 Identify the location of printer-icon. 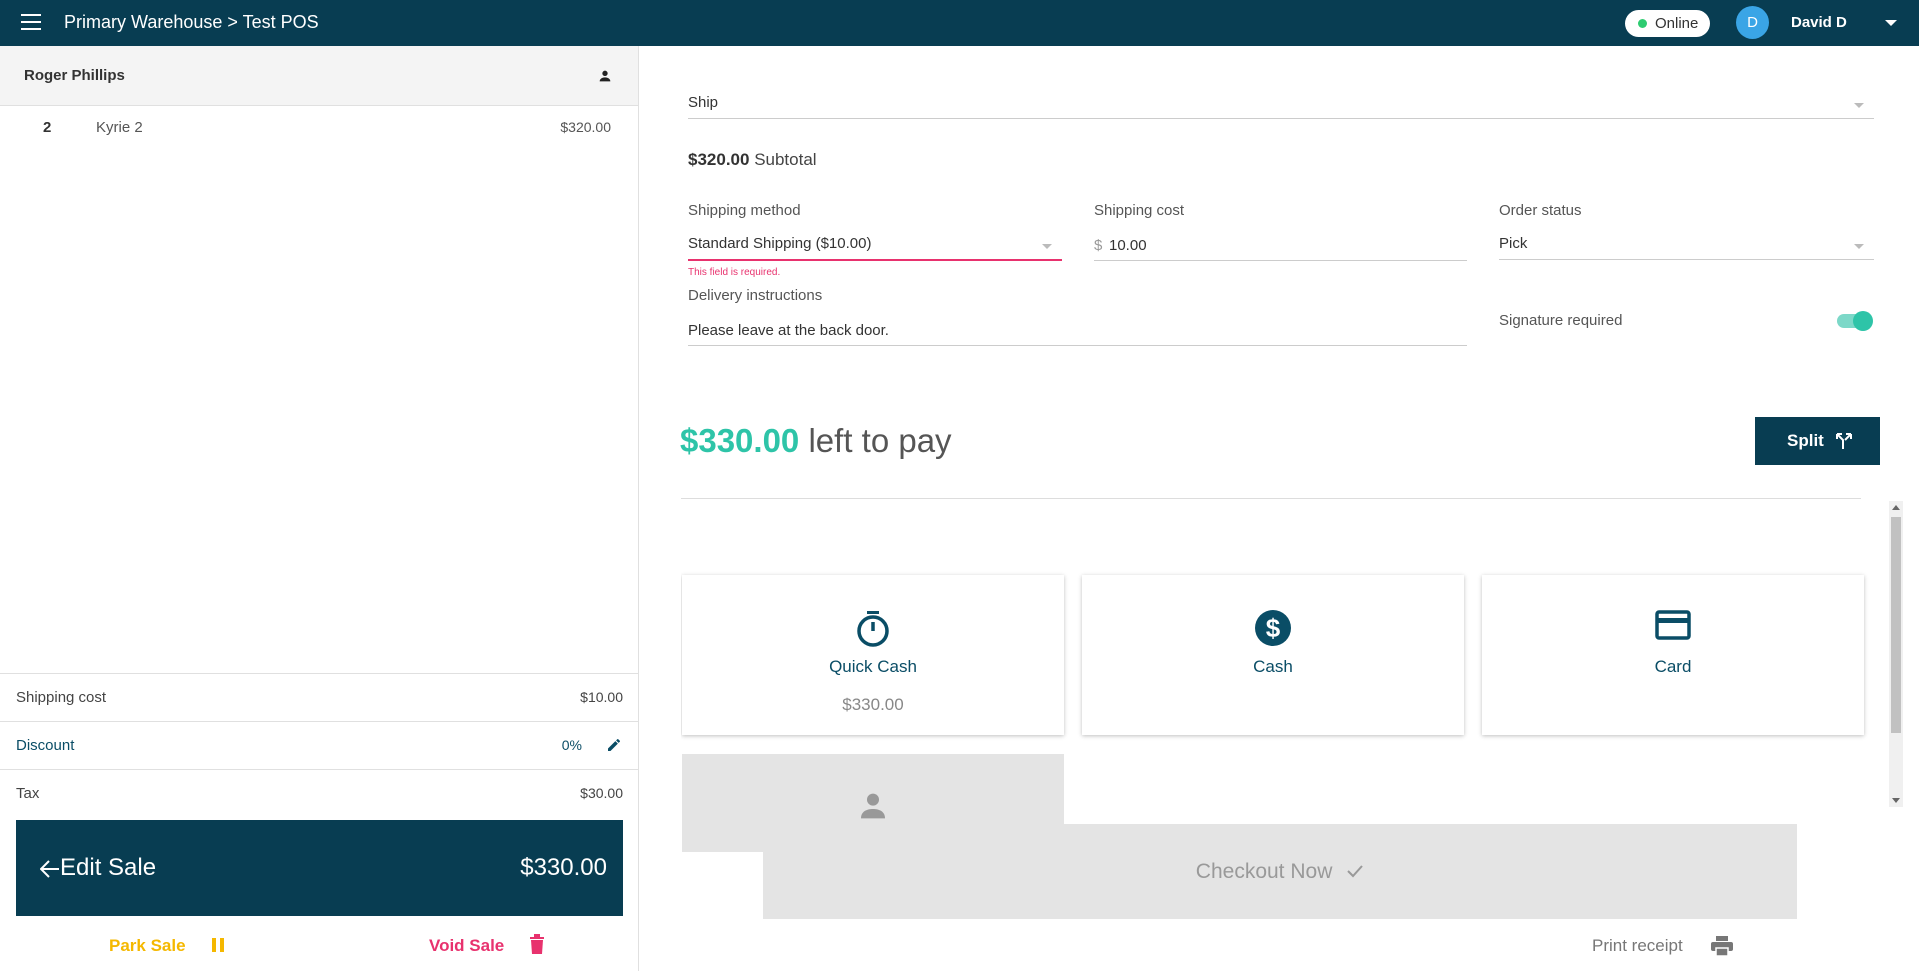
(1722, 946).